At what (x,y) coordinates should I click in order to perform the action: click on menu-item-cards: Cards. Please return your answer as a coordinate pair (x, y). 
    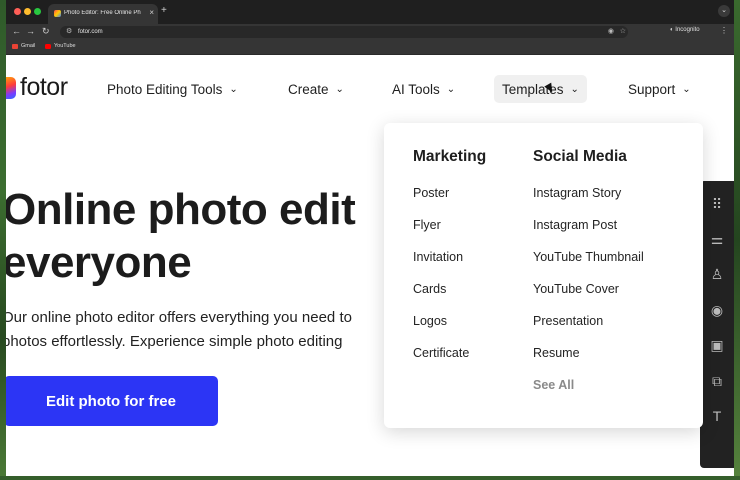
    Looking at the image, I should click on (429, 289).